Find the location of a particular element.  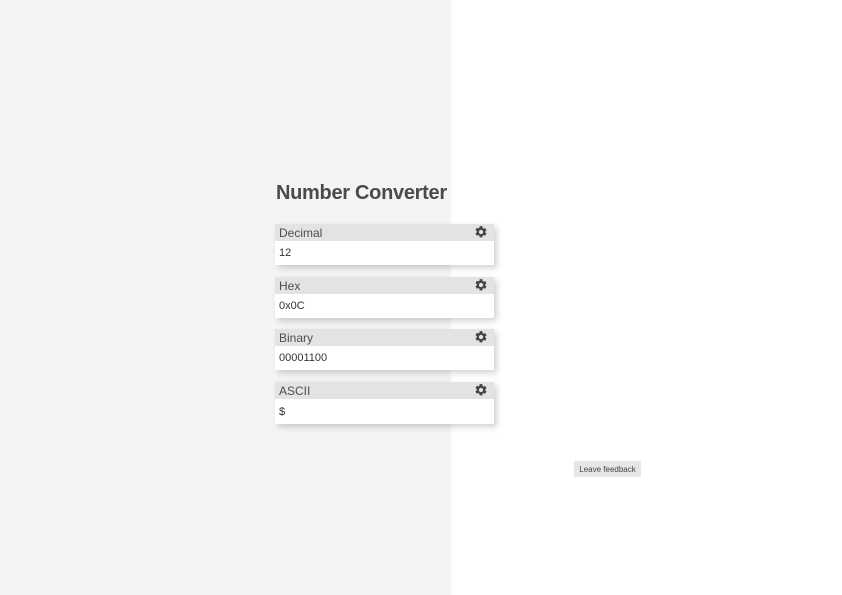

leave-feedback-button: Leave feedback is located at coordinates (607, 469).